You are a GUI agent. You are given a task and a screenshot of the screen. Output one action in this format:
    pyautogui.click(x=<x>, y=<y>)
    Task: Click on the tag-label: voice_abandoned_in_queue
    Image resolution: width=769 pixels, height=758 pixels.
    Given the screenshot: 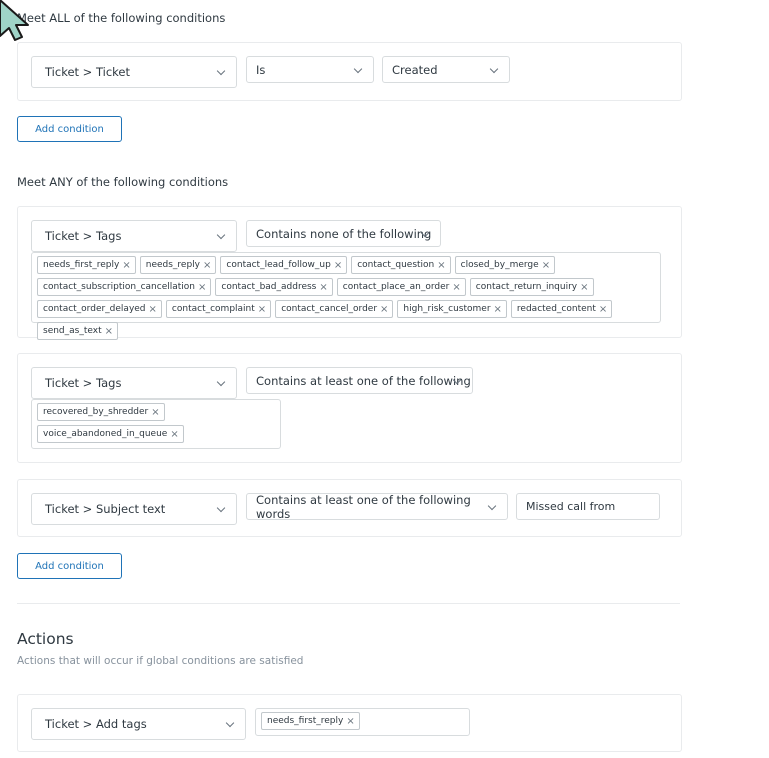 What is the action you would take?
    pyautogui.click(x=105, y=434)
    